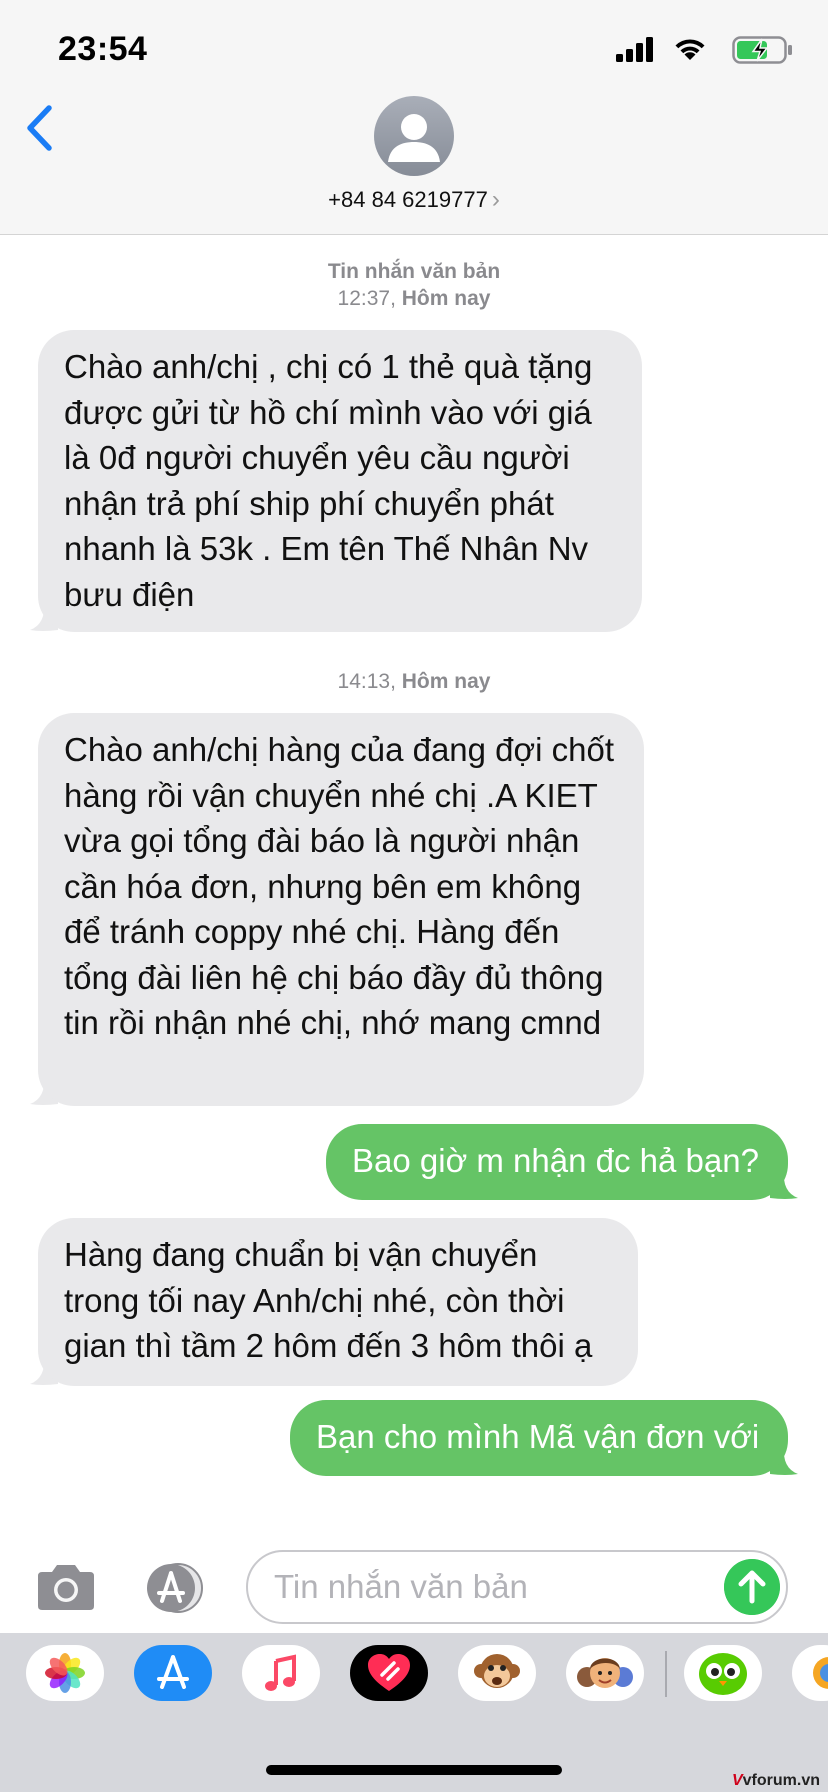 Image resolution: width=828 pixels, height=1792 pixels. I want to click on digital-touch-icon, so click(389, 1672).